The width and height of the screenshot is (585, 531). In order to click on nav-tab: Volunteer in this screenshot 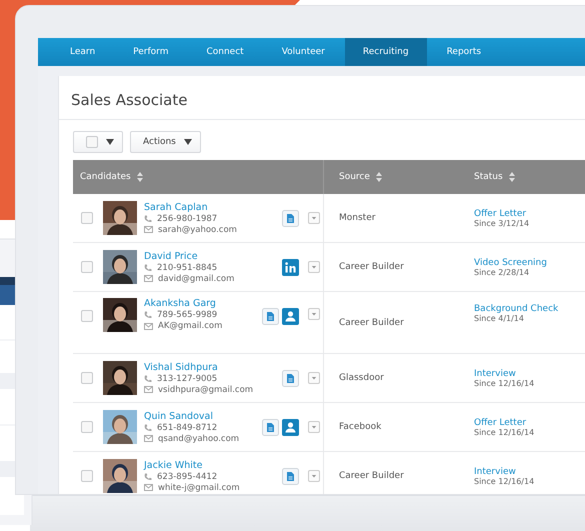, I will do `click(303, 52)`.